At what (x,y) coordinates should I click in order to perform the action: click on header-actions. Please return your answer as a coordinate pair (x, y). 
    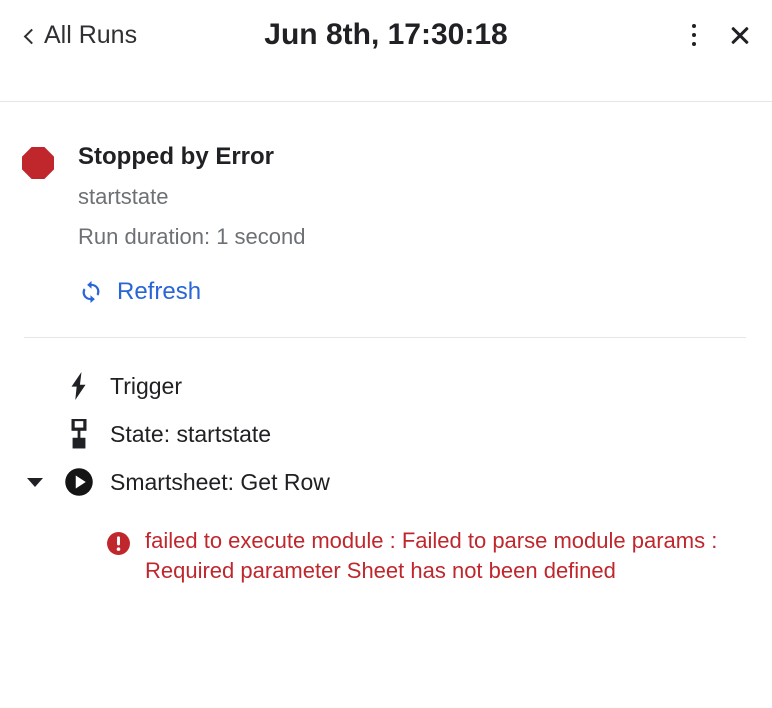
    Looking at the image, I should click on (718, 35).